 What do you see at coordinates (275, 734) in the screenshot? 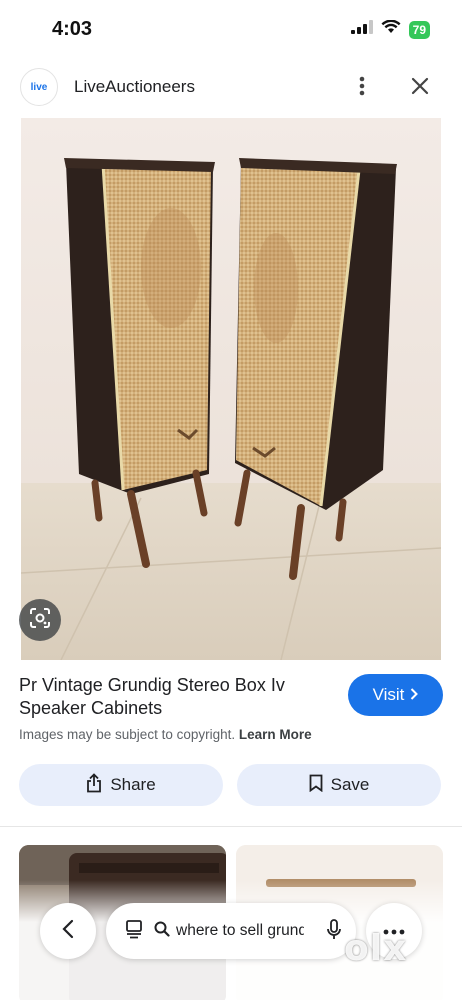
I see `learn-more-link: Learn More` at bounding box center [275, 734].